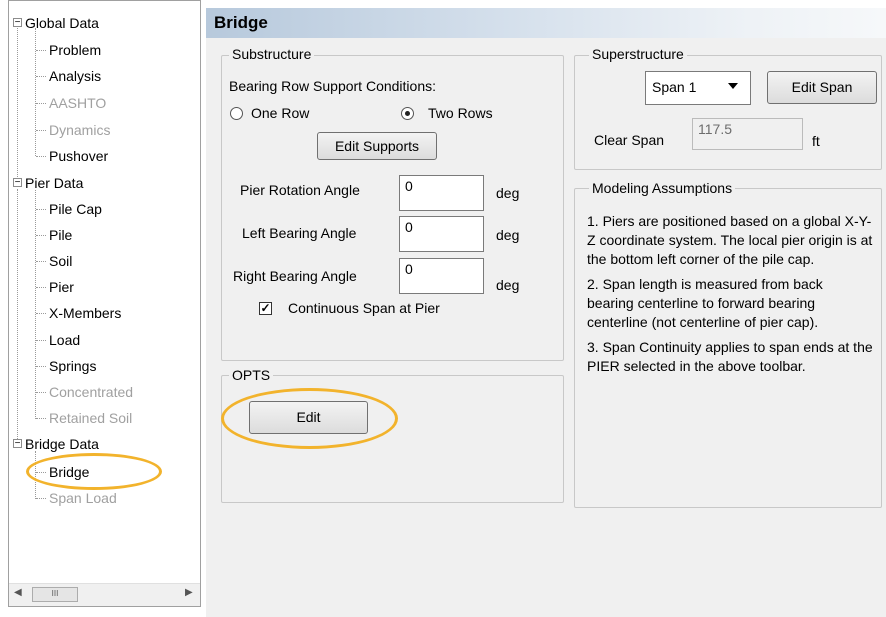 This screenshot has width=886, height=617. I want to click on modeling-assumptions-legend: Modeling Assumptions, so click(662, 188).